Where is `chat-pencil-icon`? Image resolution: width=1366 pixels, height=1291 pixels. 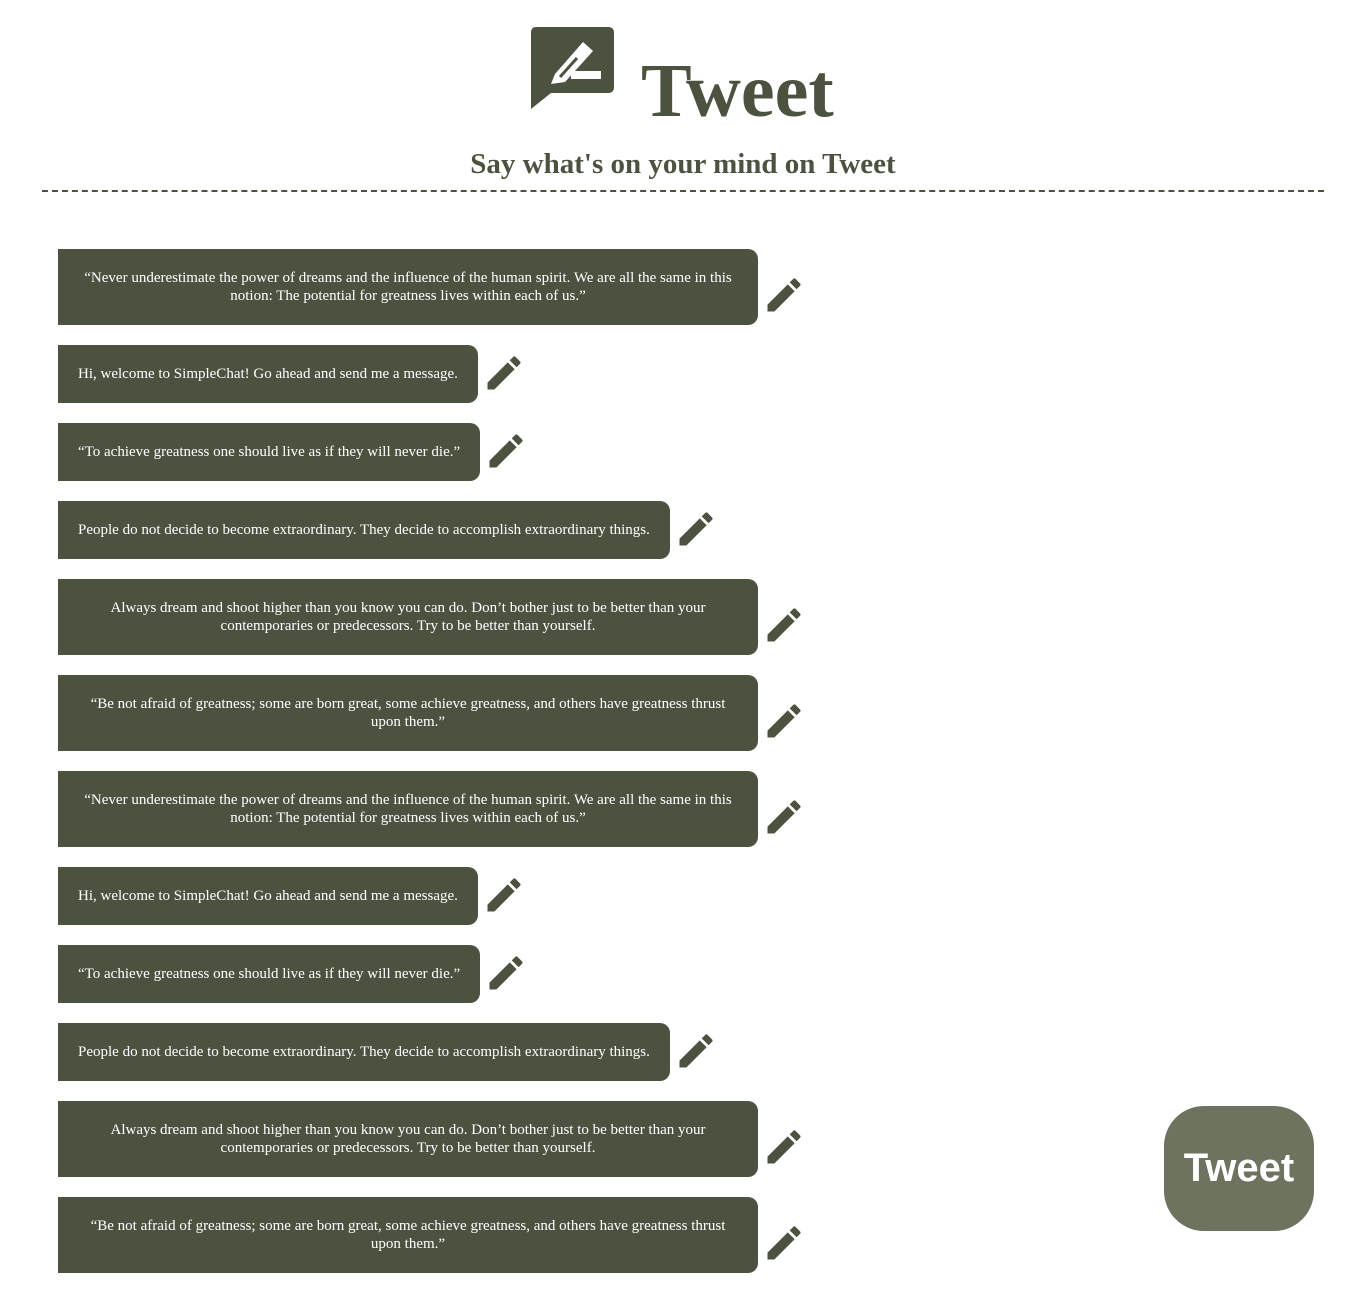
chat-pencil-icon is located at coordinates (572, 68).